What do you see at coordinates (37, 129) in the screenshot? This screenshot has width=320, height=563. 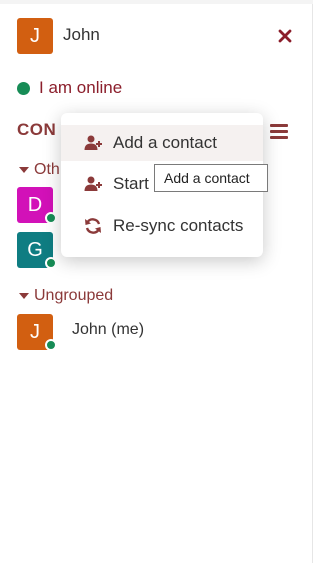 I see `contacts-heading: CON` at bounding box center [37, 129].